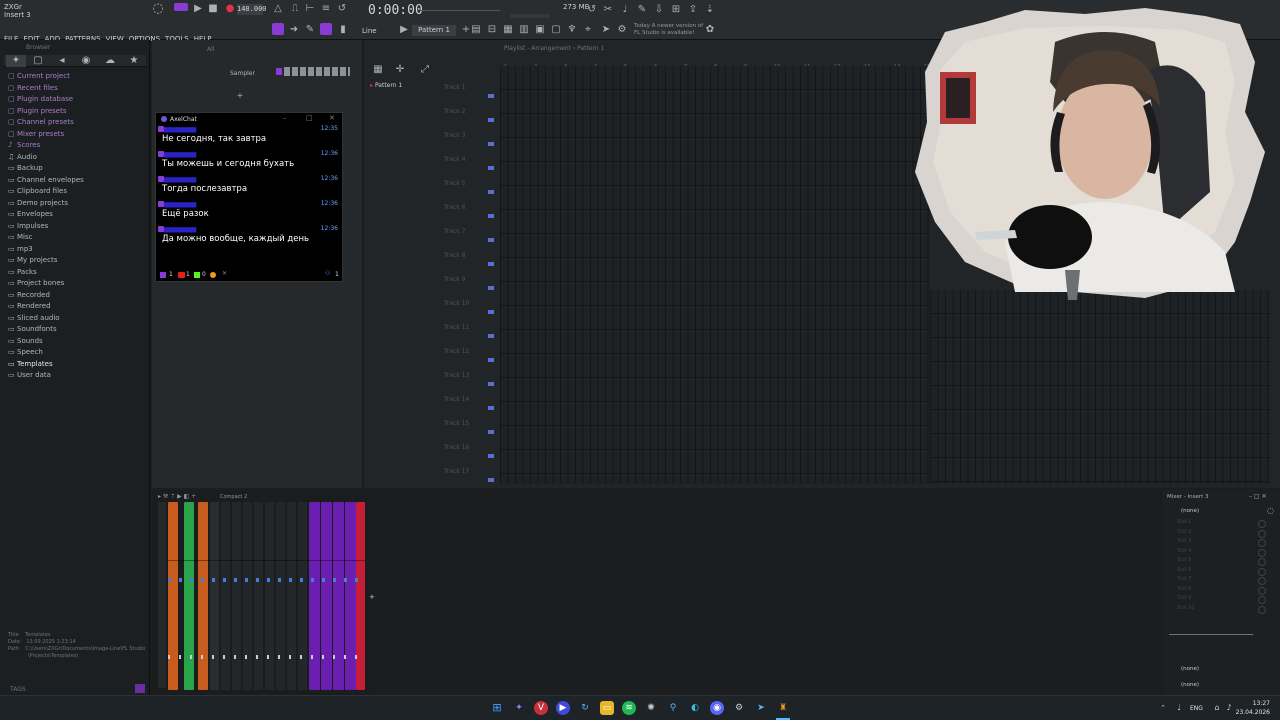  What do you see at coordinates (75, 77) in the screenshot?
I see `browser-item-current-project: ▢ Current project` at bounding box center [75, 77].